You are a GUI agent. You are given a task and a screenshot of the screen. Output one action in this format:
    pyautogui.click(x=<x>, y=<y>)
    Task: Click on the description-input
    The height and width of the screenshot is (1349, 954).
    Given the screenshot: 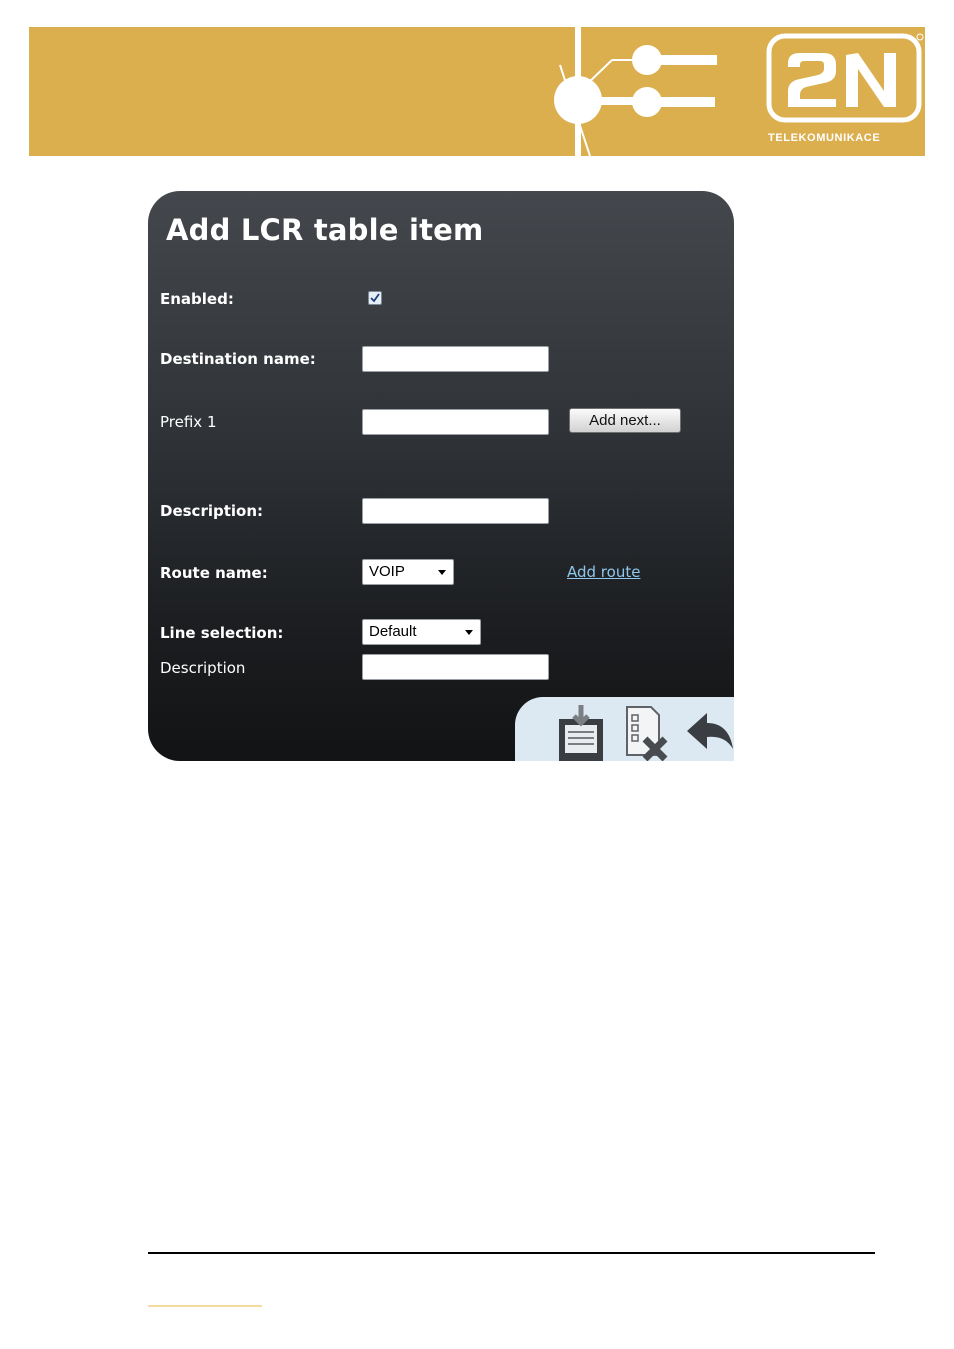 What is the action you would take?
    pyautogui.click(x=455, y=511)
    